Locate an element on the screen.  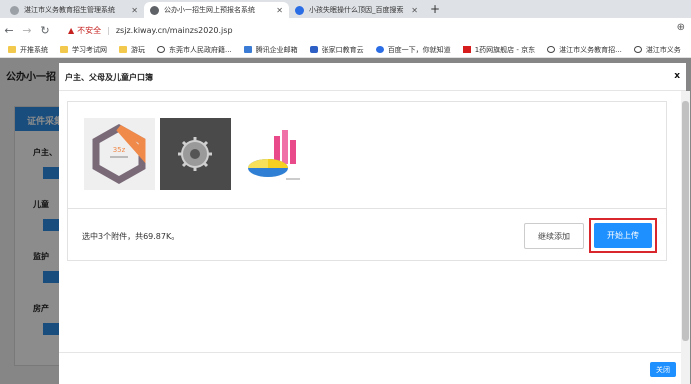
zoom-icon: ⊕ is located at coordinates (681, 27).